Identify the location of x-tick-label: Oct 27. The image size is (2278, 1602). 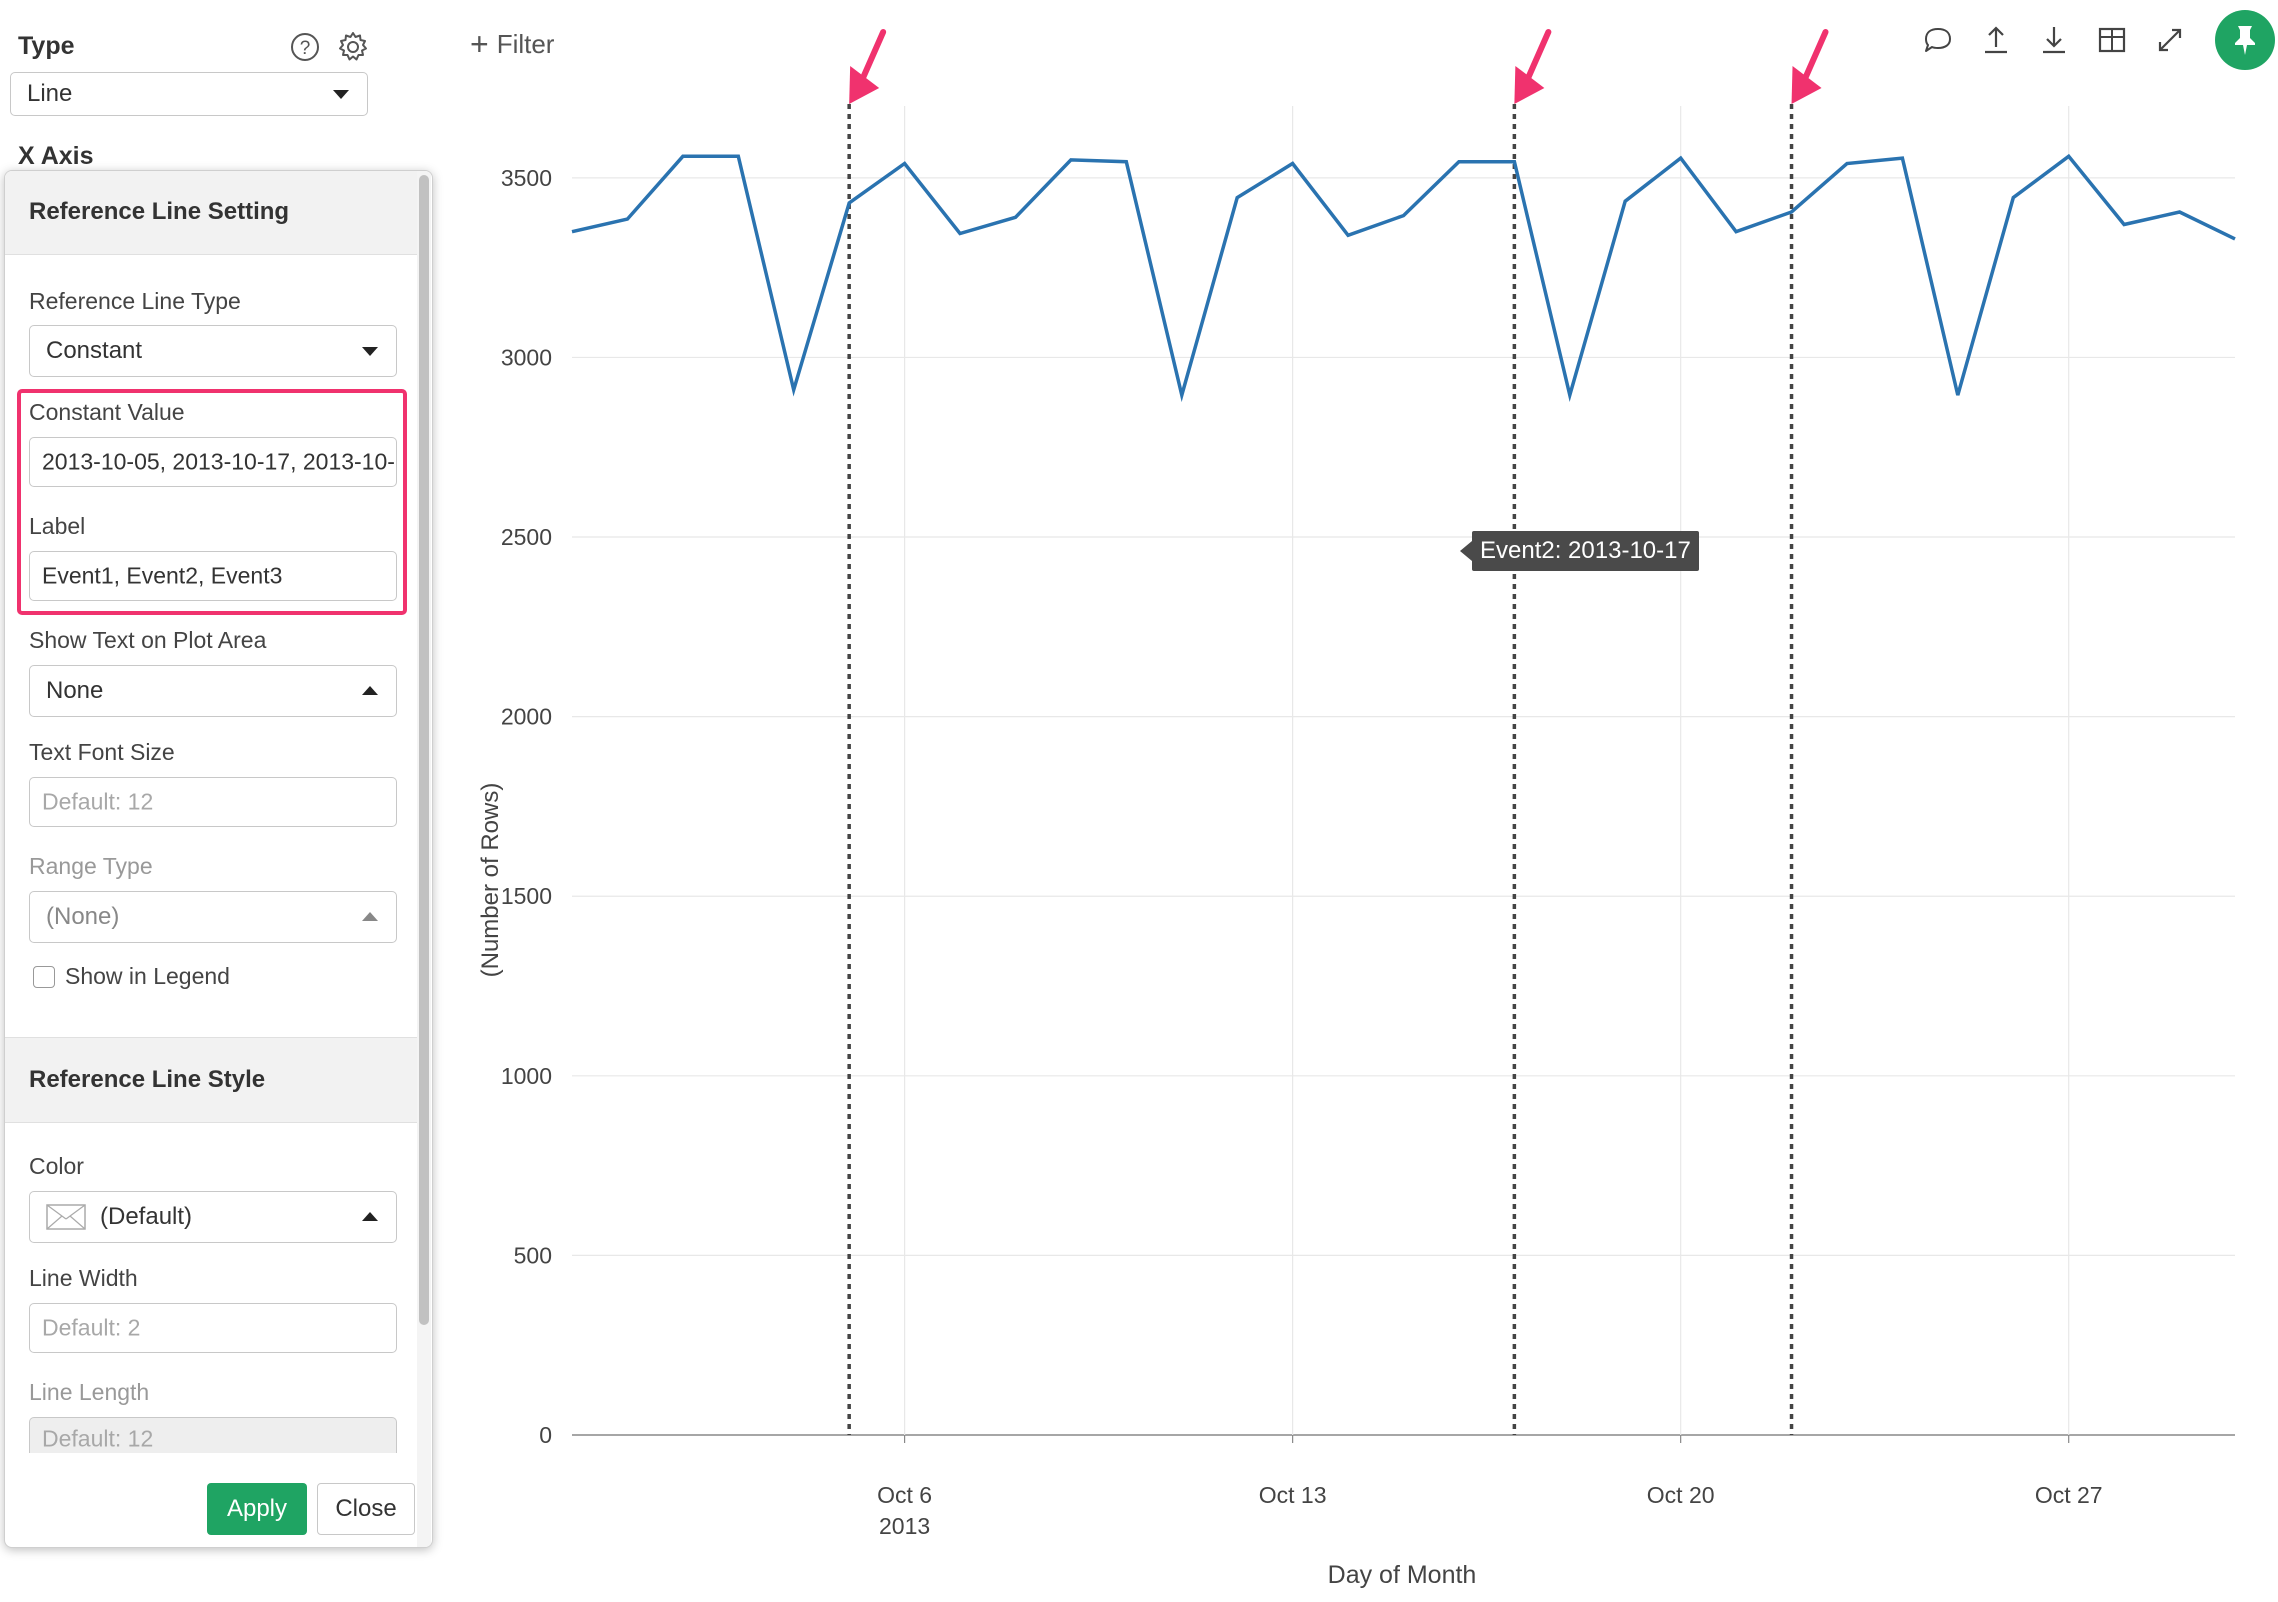
(2069, 1495).